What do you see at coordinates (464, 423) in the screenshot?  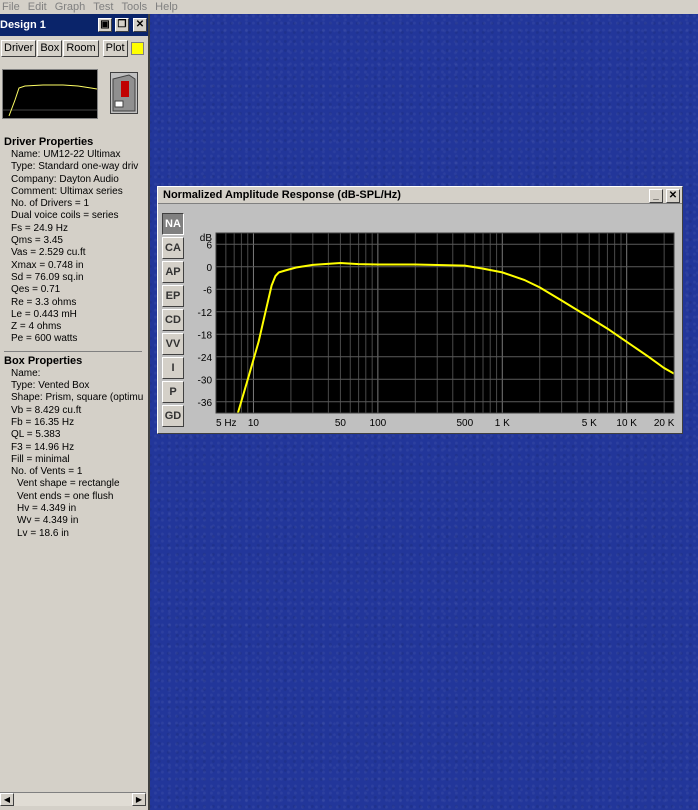 I see `x-tick-label: 500` at bounding box center [464, 423].